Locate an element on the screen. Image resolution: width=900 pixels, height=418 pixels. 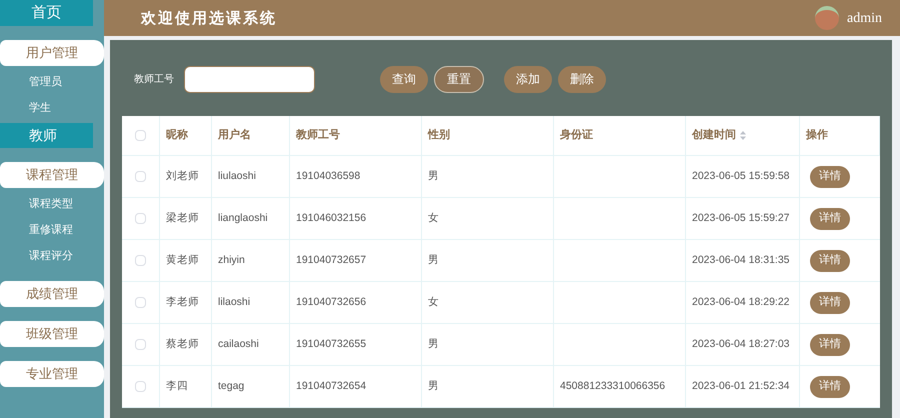
table-cell-text: 2023-06-05 15:59:27 is located at coordinates (741, 218).